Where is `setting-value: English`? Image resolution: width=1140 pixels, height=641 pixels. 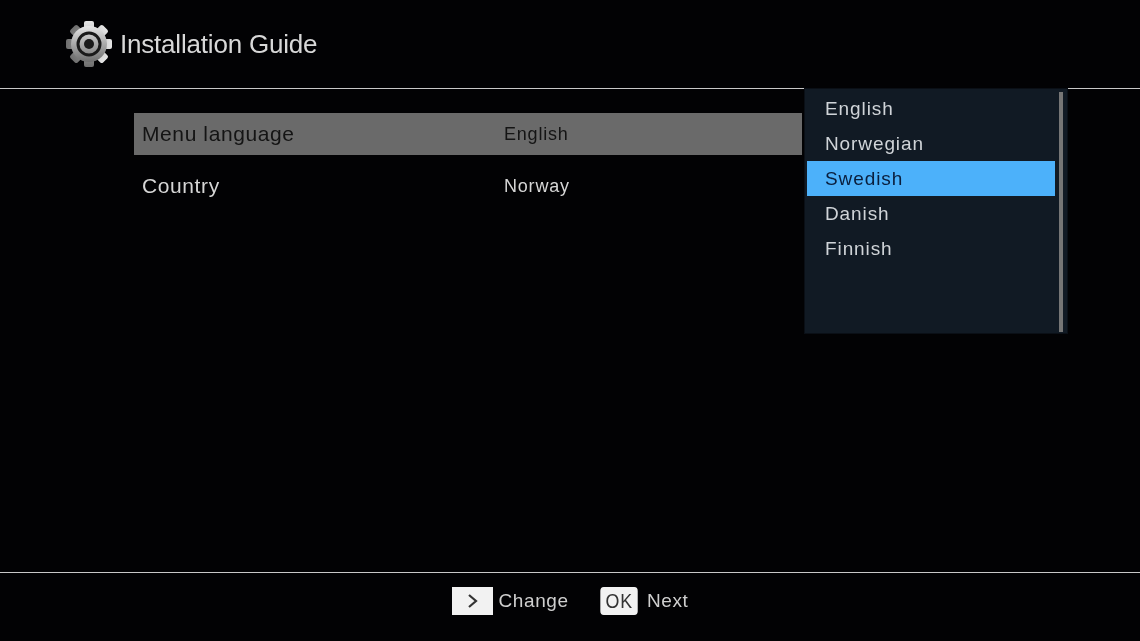 setting-value: English is located at coordinates (536, 134).